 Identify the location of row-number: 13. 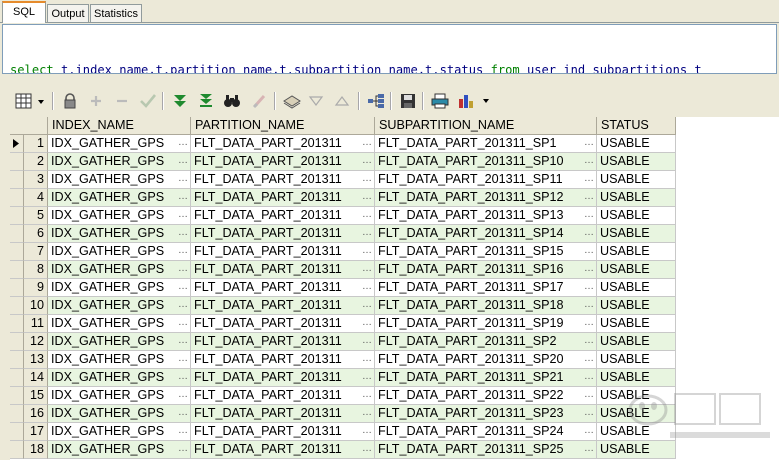
(36, 360).